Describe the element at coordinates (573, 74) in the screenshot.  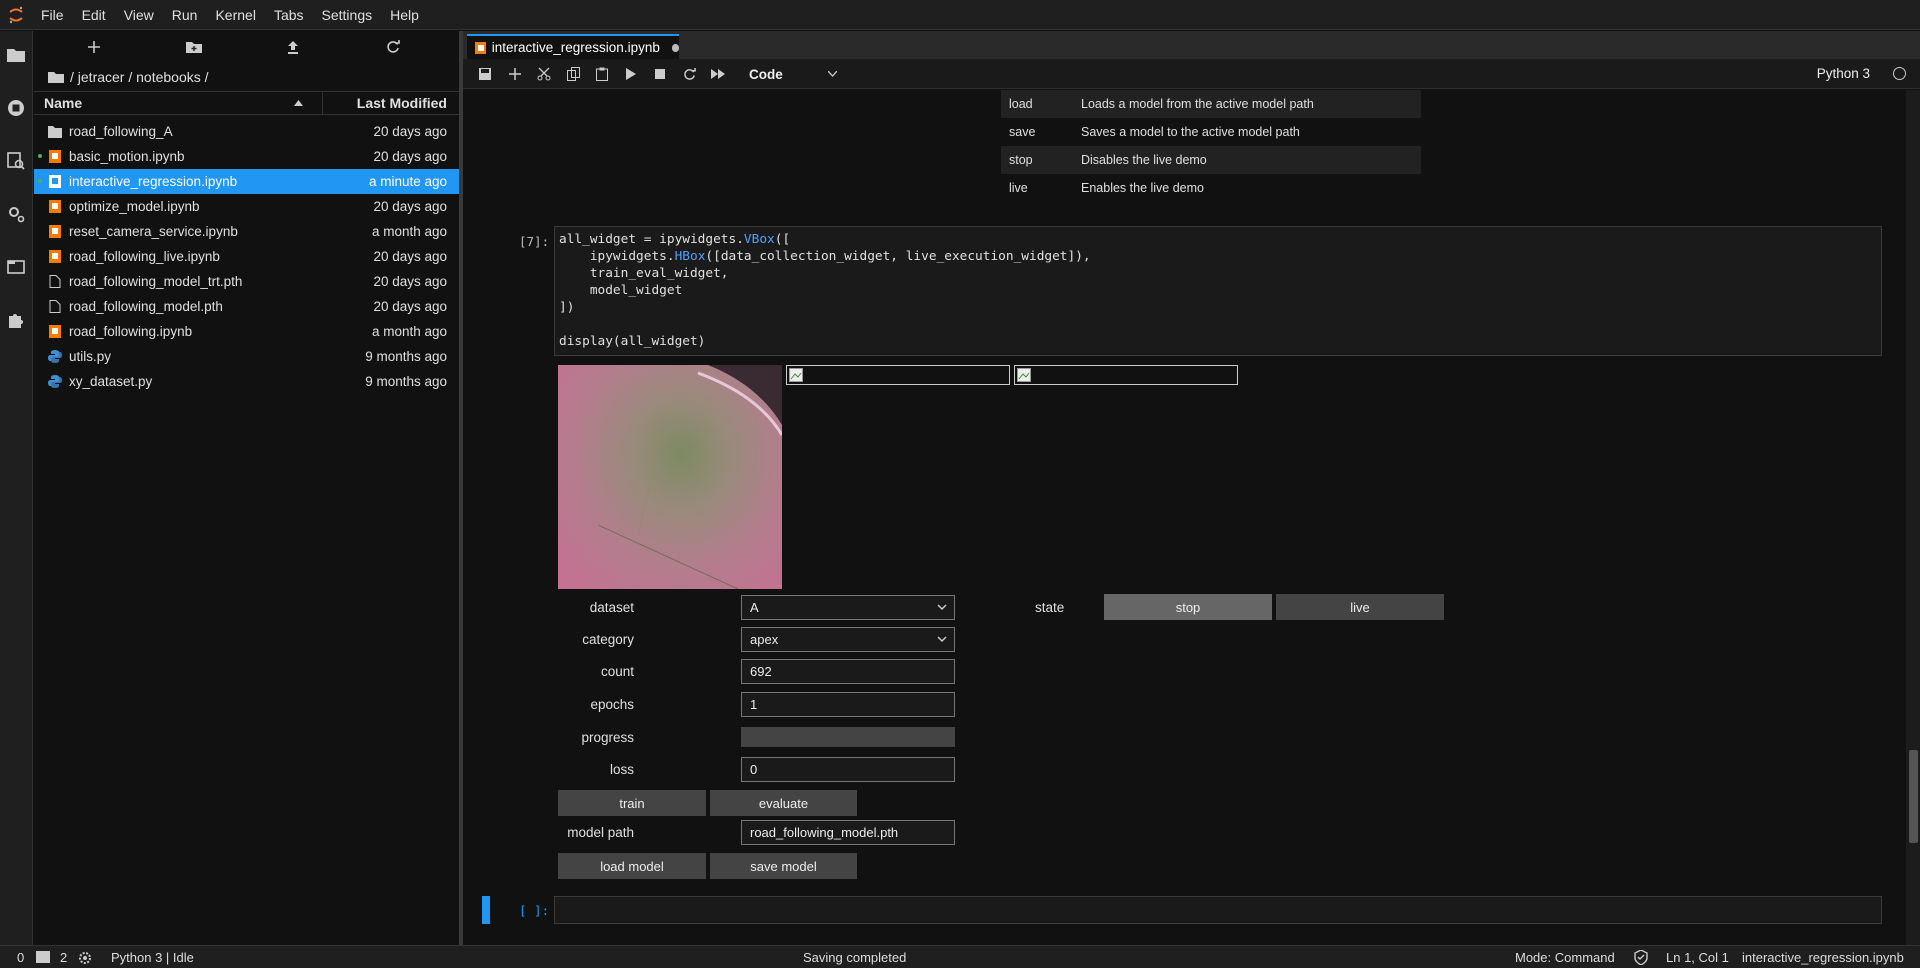
I see `copy-icon` at that location.